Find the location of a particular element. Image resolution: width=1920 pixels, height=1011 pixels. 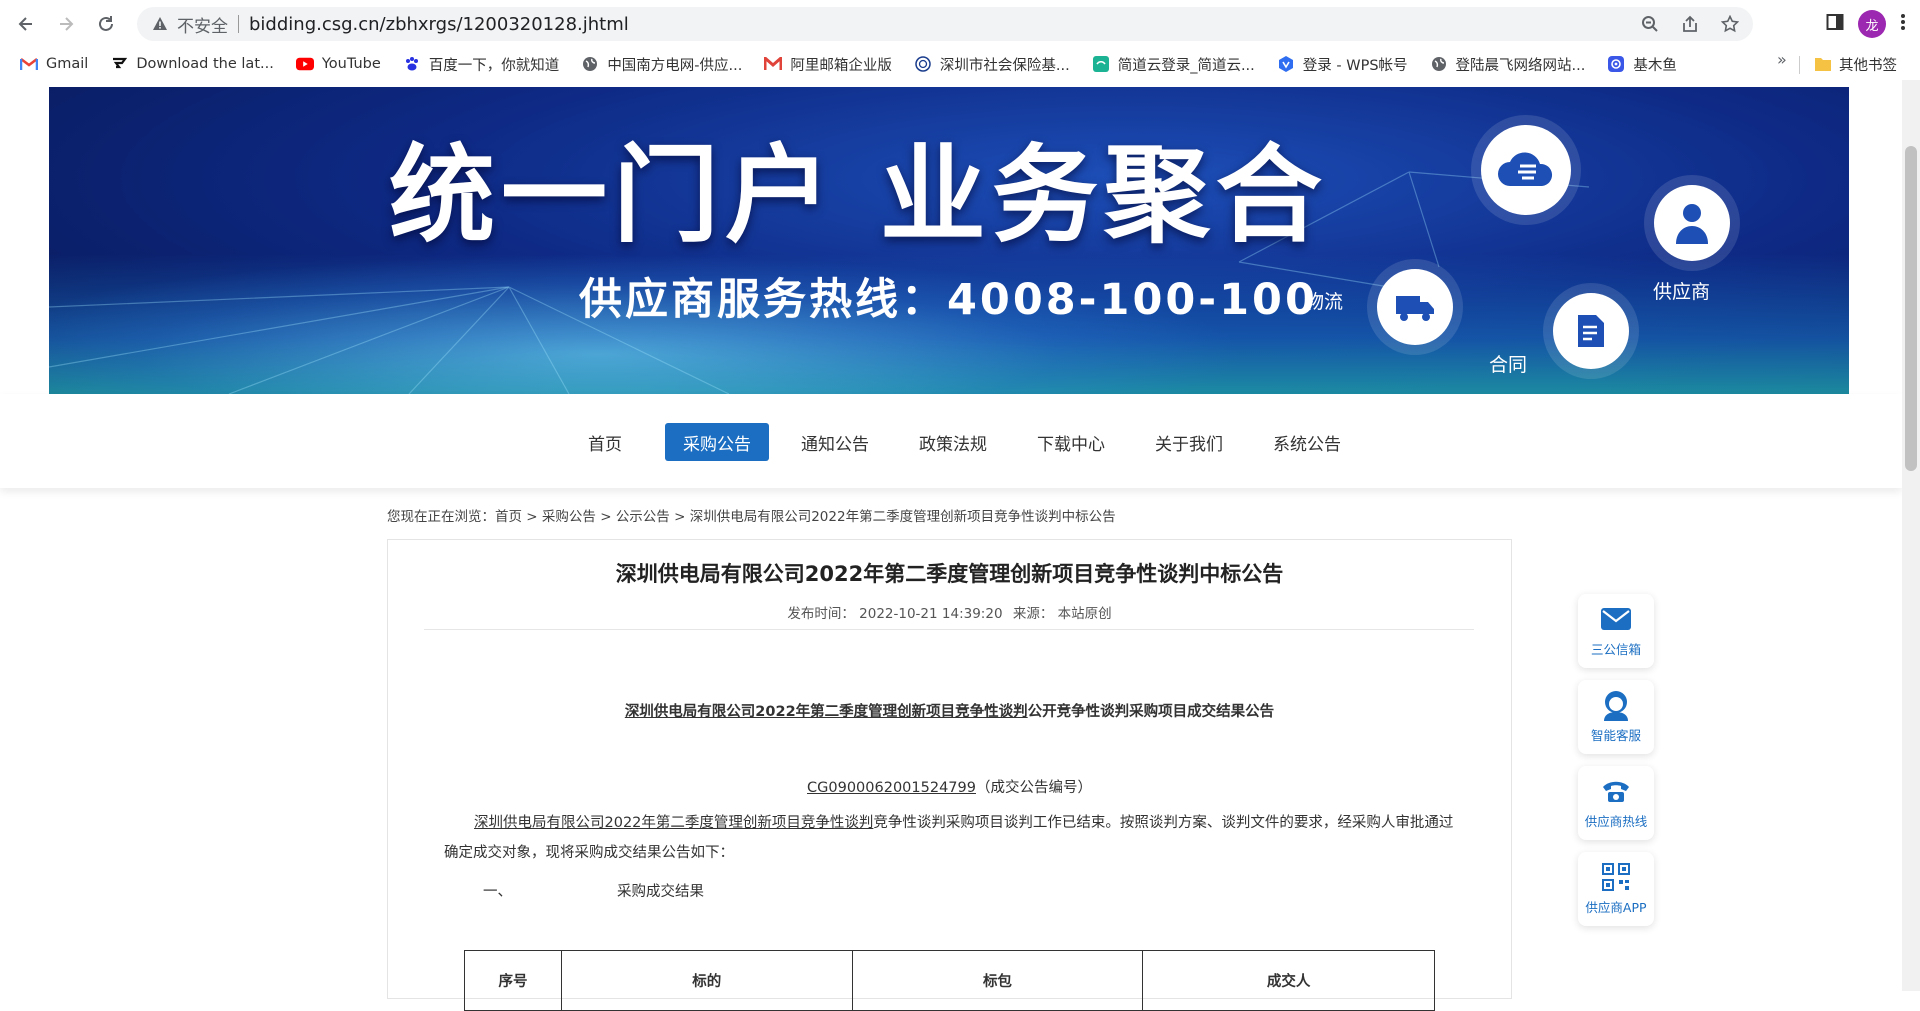

shield-icon is located at coordinates (923, 64).